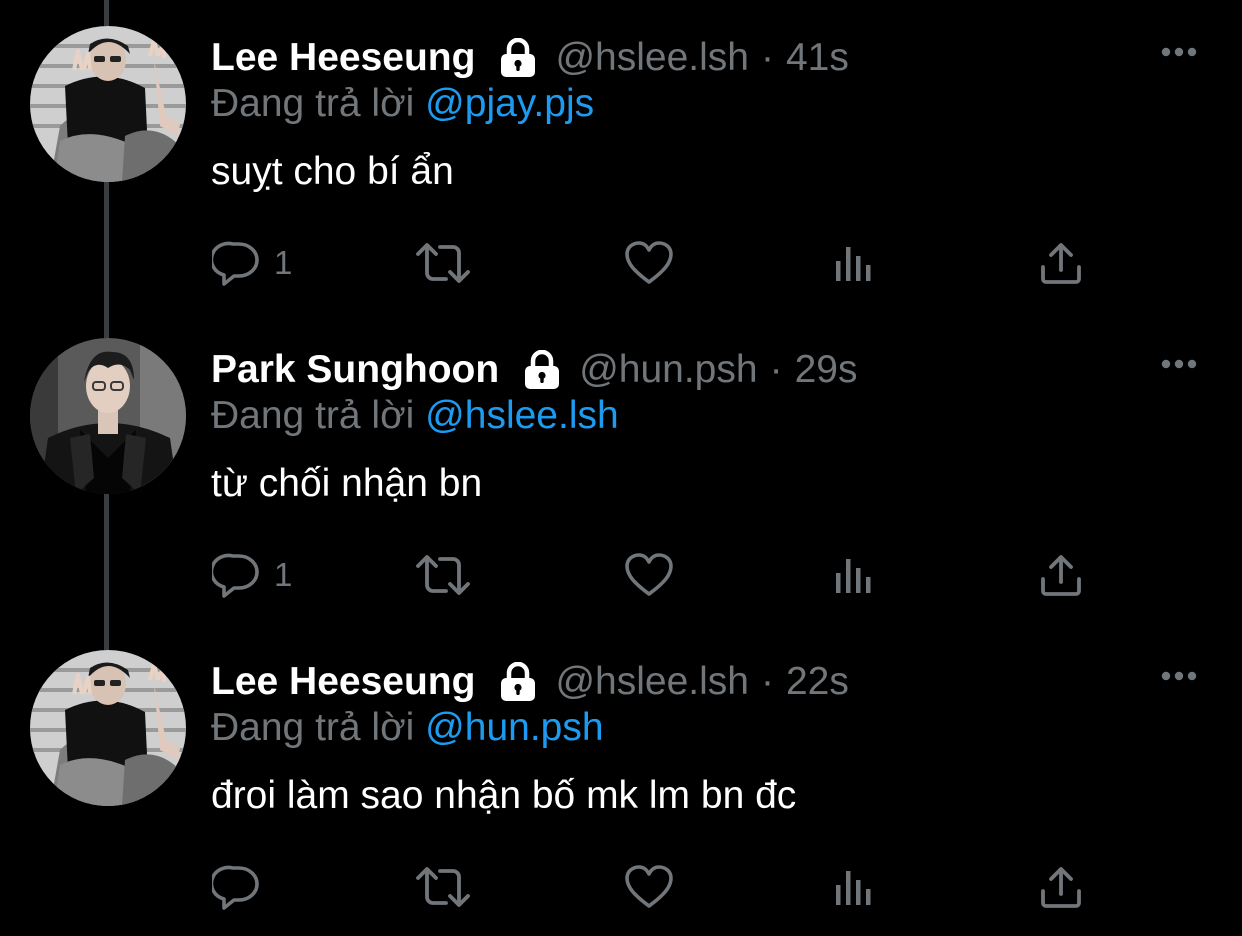  I want to click on tweet-actions, so click(621, 887).